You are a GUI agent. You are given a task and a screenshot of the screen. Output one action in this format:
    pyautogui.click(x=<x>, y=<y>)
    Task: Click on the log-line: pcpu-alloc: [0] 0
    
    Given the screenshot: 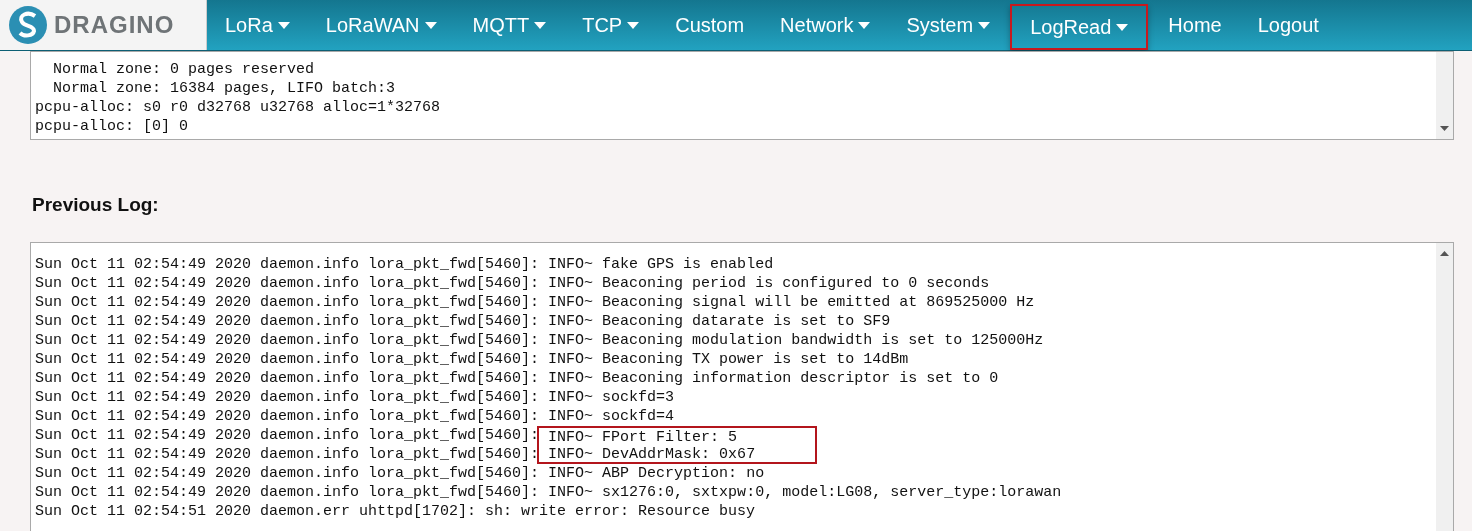 What is the action you would take?
    pyautogui.click(x=112, y=126)
    